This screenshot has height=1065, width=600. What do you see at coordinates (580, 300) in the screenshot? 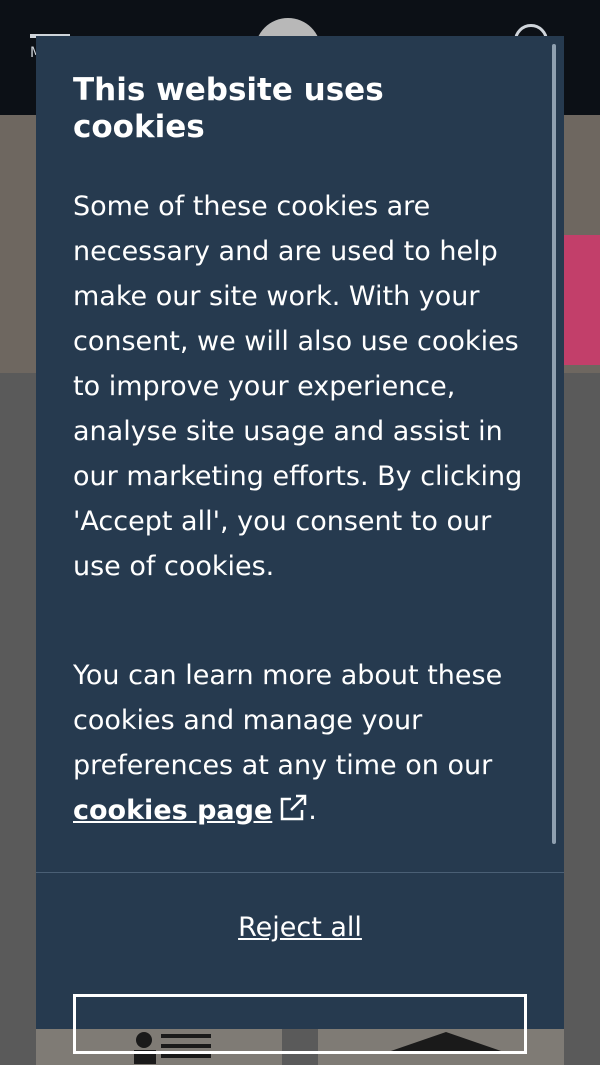
I see `hero-figure` at bounding box center [580, 300].